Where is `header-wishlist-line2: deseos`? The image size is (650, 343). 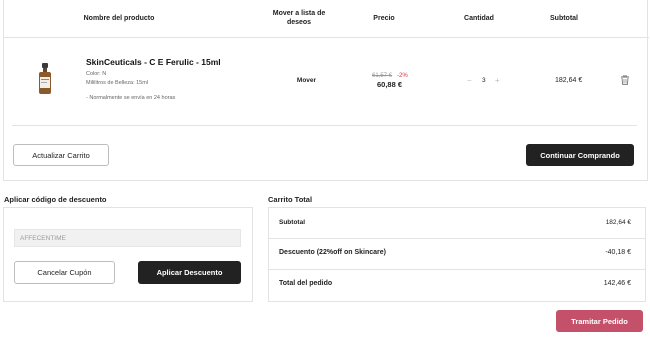
header-wishlist-line2: deseos is located at coordinates (299, 22).